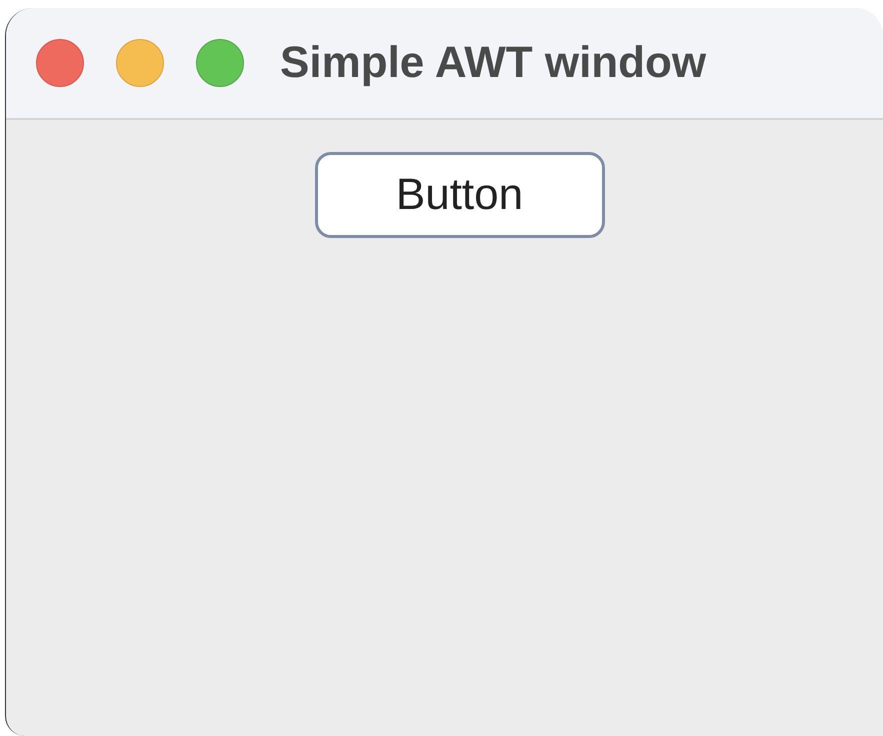 Image resolution: width=883 pixels, height=736 pixels. Describe the element at coordinates (493, 63) in the screenshot. I see `window-title: Simple AWT window` at that location.